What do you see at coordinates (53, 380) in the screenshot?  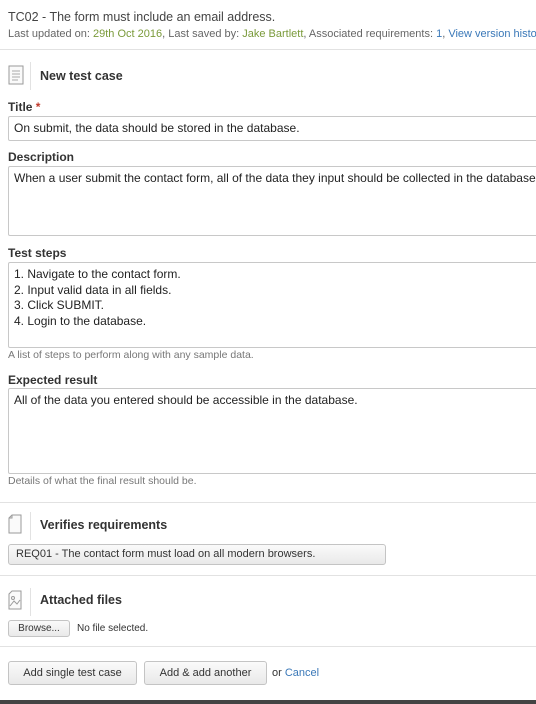 I see `expected-result-label: Expected result` at bounding box center [53, 380].